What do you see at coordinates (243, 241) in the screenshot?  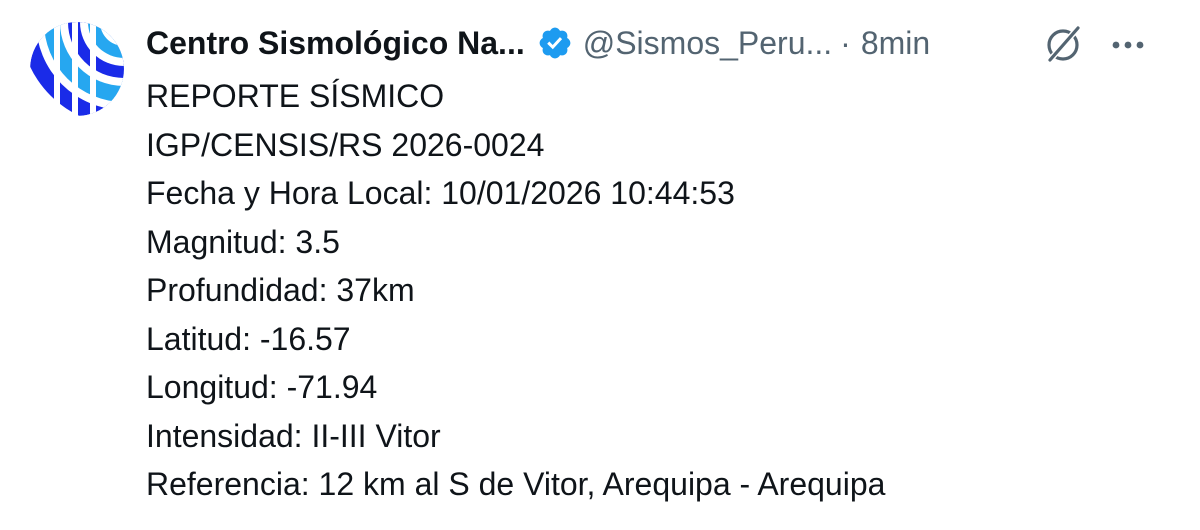 I see `report-magnitude: Magnitud: 3.5` at bounding box center [243, 241].